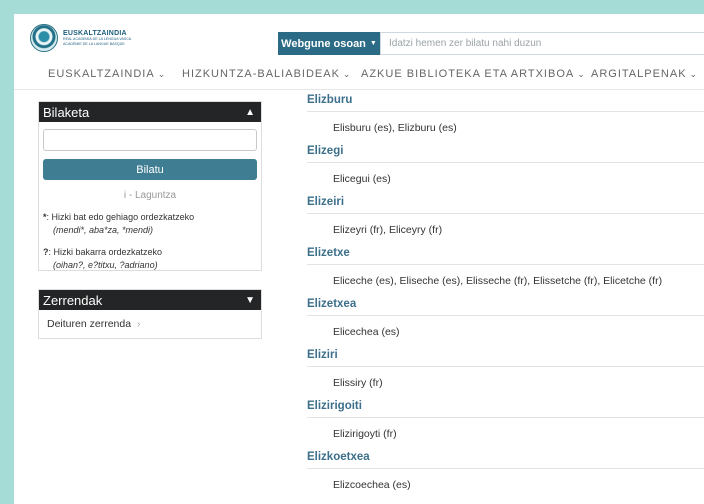 Image resolution: width=704 pixels, height=504 pixels. What do you see at coordinates (365, 434) in the screenshot?
I see `entry-forms: Elizirigoyti (fr)` at bounding box center [365, 434].